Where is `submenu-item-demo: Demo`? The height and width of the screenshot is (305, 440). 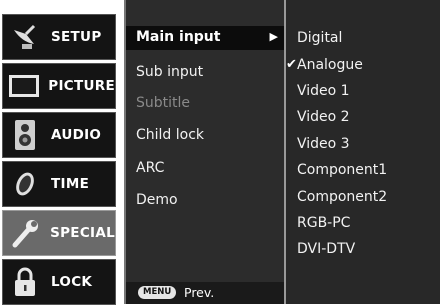
submenu-item-demo: Demo is located at coordinates (157, 200).